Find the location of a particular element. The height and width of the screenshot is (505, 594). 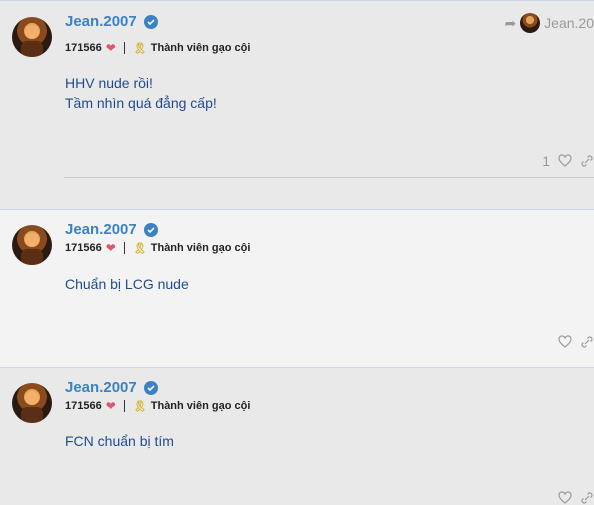

post-line: FCN chuẩn bị tím is located at coordinates (119, 441).